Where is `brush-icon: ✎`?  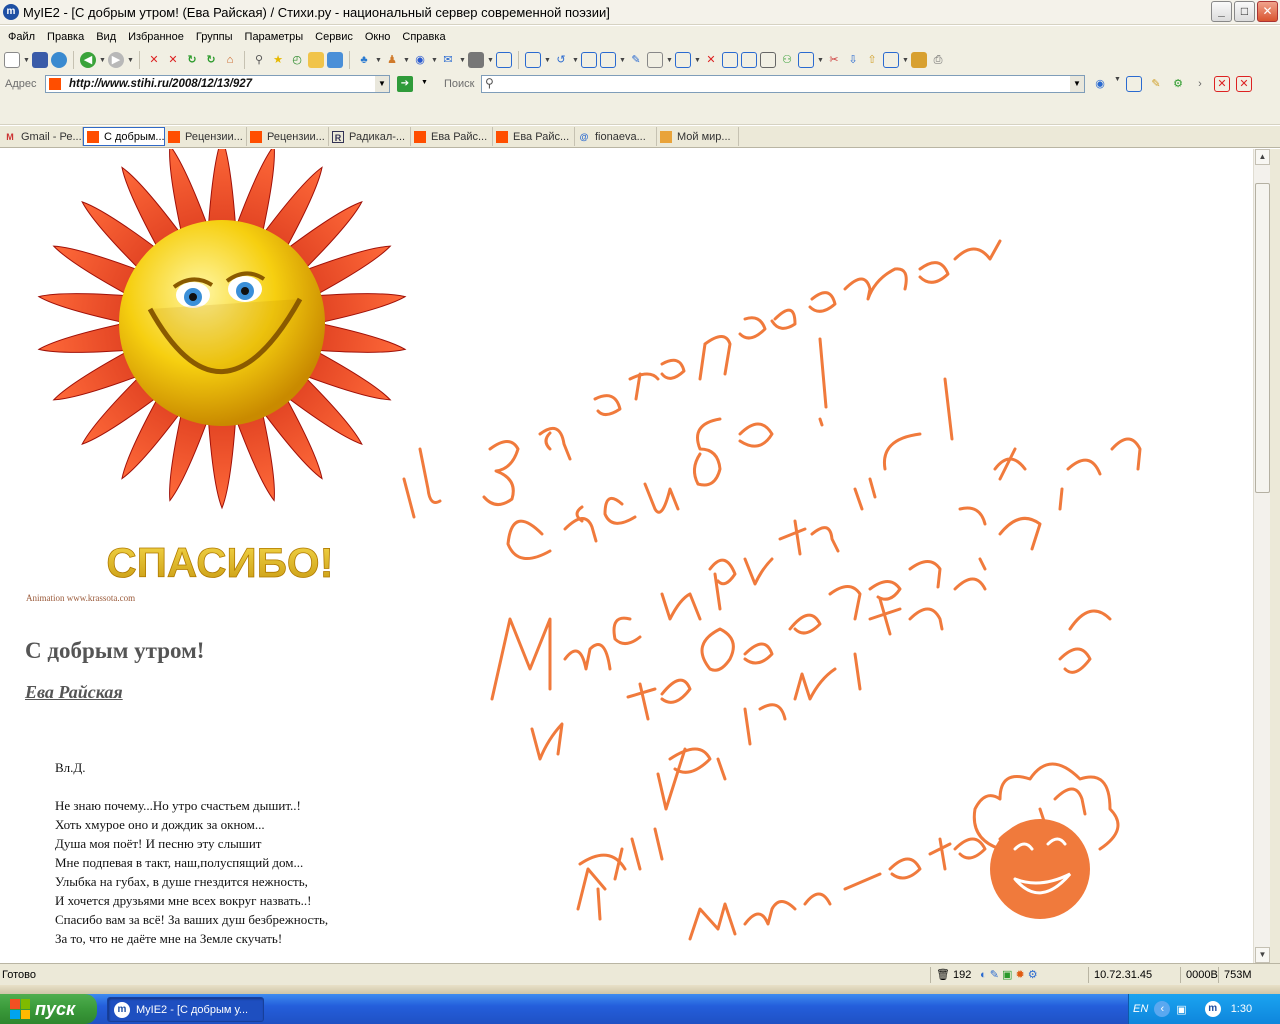 brush-icon: ✎ is located at coordinates (994, 975).